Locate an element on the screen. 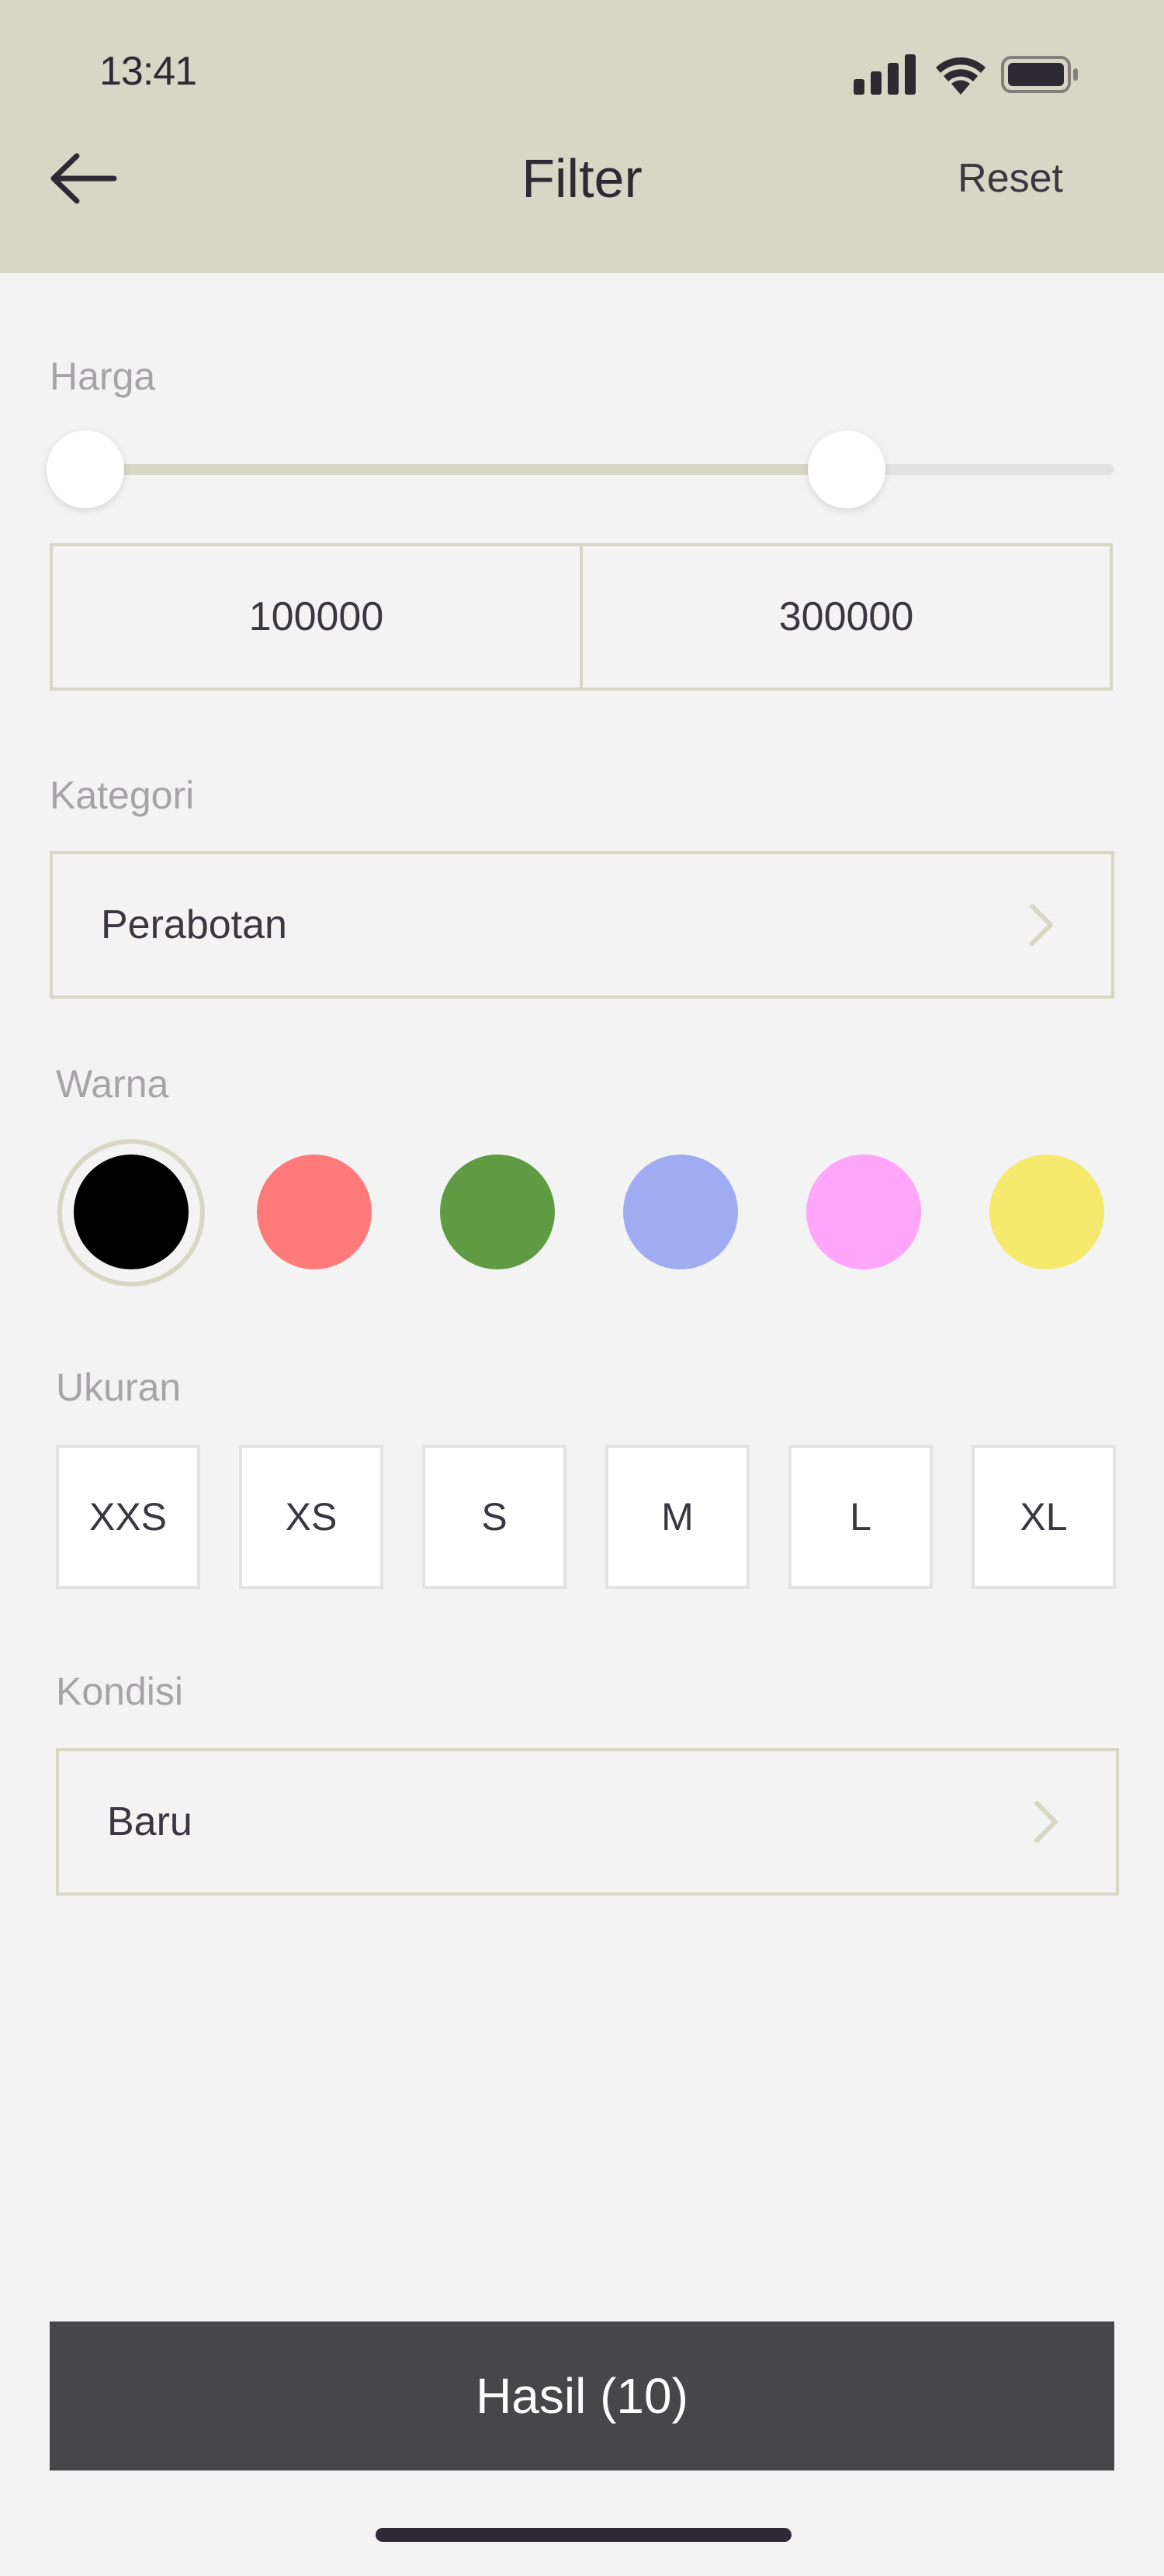 The height and width of the screenshot is (2576, 1164). size-option-l: L is located at coordinates (861, 1517).